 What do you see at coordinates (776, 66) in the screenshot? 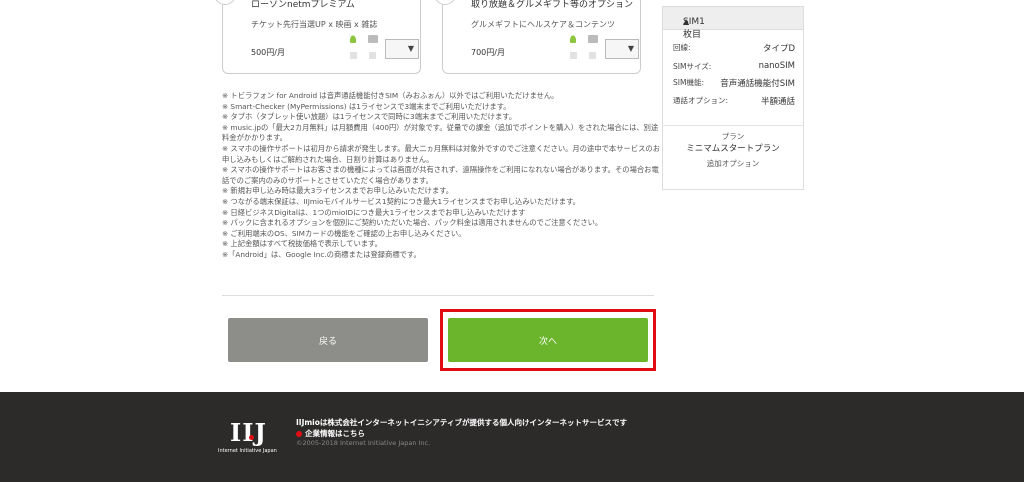
I see `summary-value: nanoSIM` at bounding box center [776, 66].